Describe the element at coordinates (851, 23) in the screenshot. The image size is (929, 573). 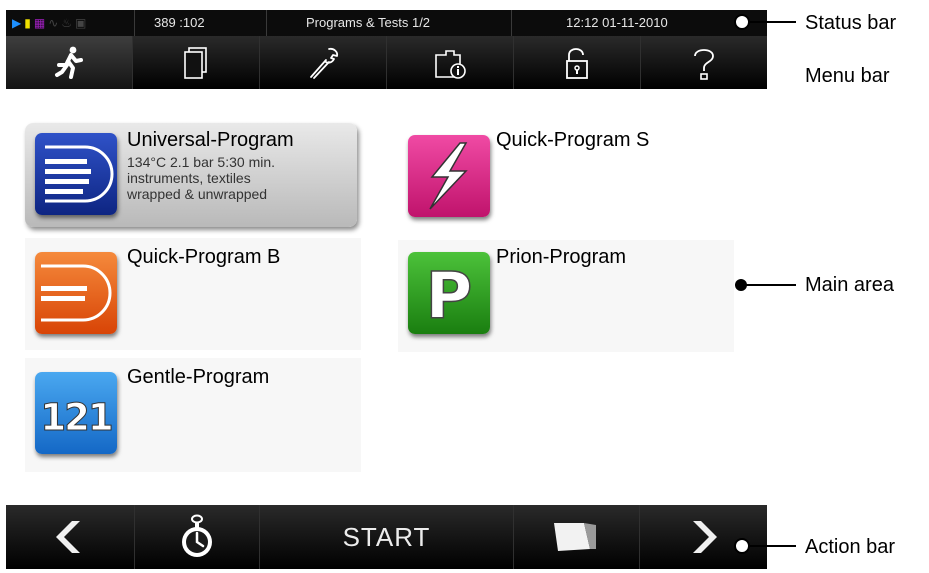
I see `callout-status-bar: Status bar` at that location.